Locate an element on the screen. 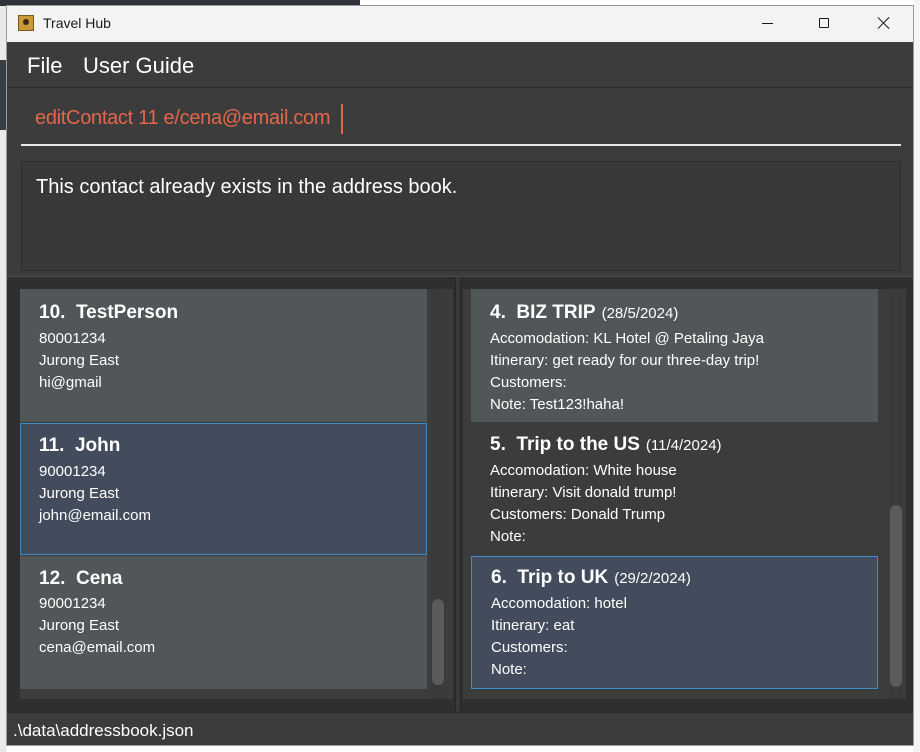 This screenshot has height=752, width=920. contact-list-scrollbar is located at coordinates (438, 494).